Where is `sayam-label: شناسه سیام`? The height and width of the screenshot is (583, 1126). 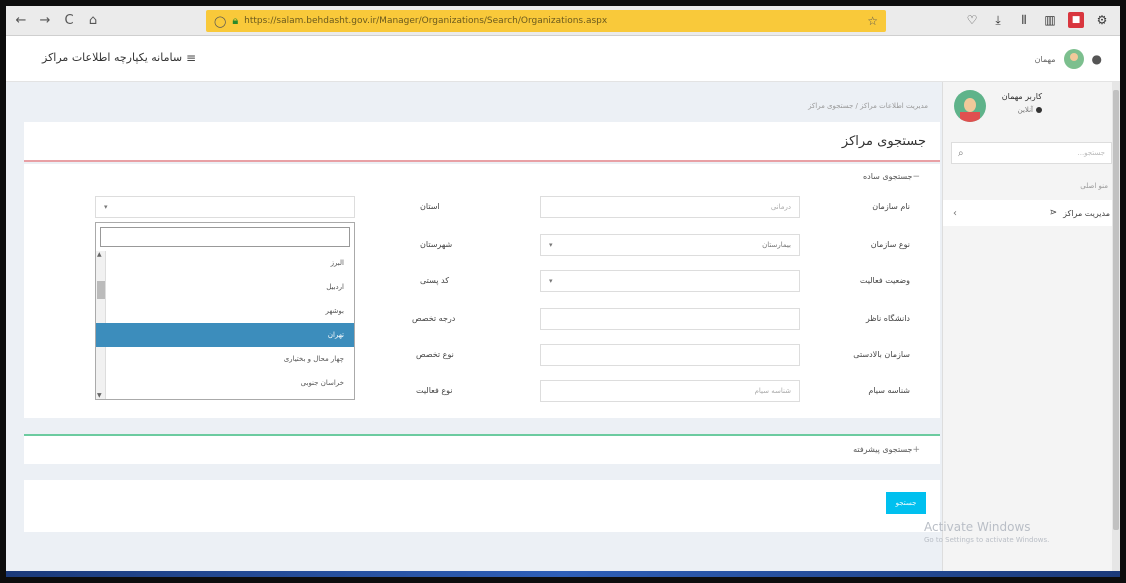 sayam-label: شناسه سیام is located at coordinates (889, 390).